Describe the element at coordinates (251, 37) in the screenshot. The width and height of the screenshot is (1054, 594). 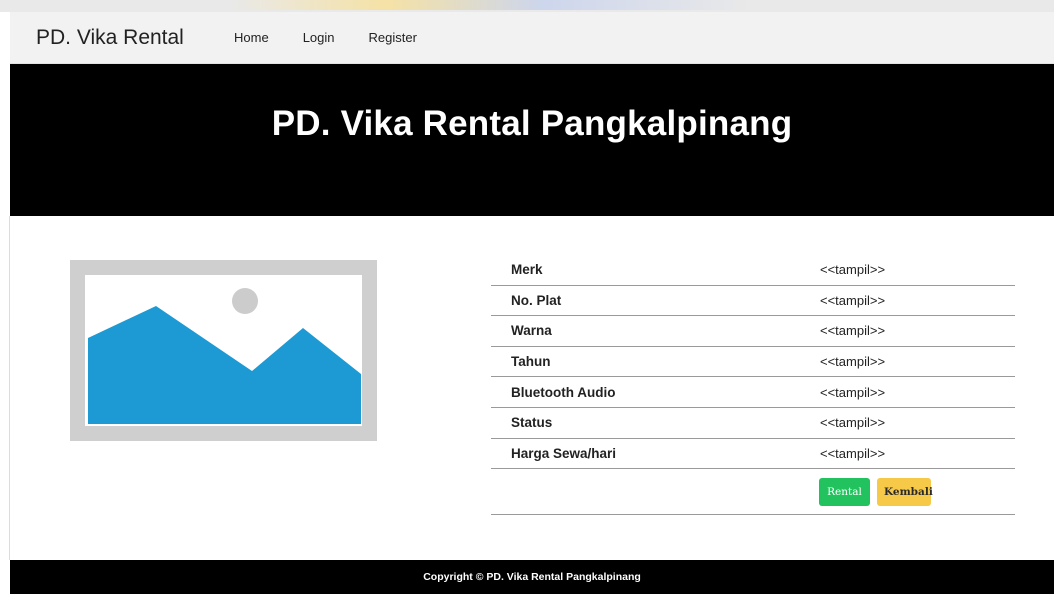
I see `nav-link-home: Home` at that location.